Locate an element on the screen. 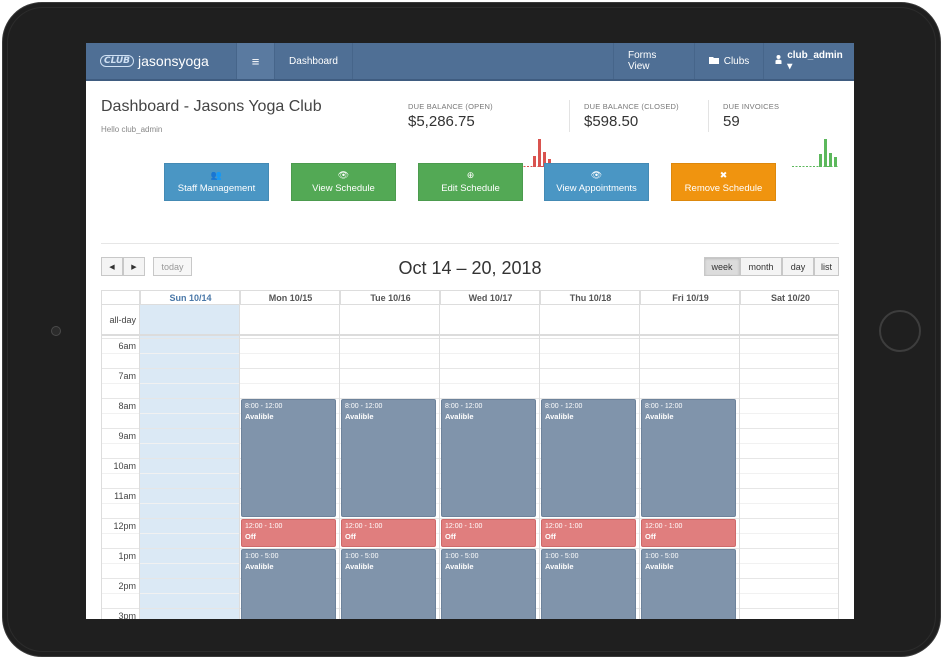 This screenshot has width=943, height=659. stat-due-invoices: DUE INVOICES 59 is located at coordinates (751, 116).